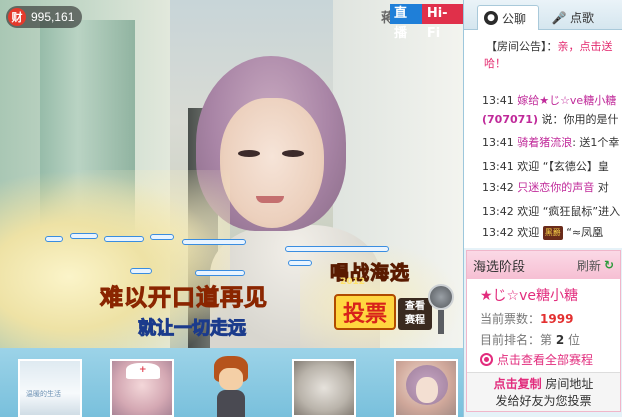 The image size is (622, 417). I want to click on vote-banner-year: 2012, so click(353, 282).